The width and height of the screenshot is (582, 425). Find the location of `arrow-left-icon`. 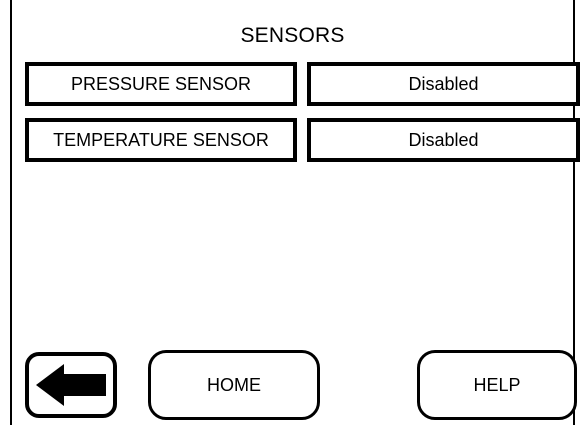

arrow-left-icon is located at coordinates (71, 385).